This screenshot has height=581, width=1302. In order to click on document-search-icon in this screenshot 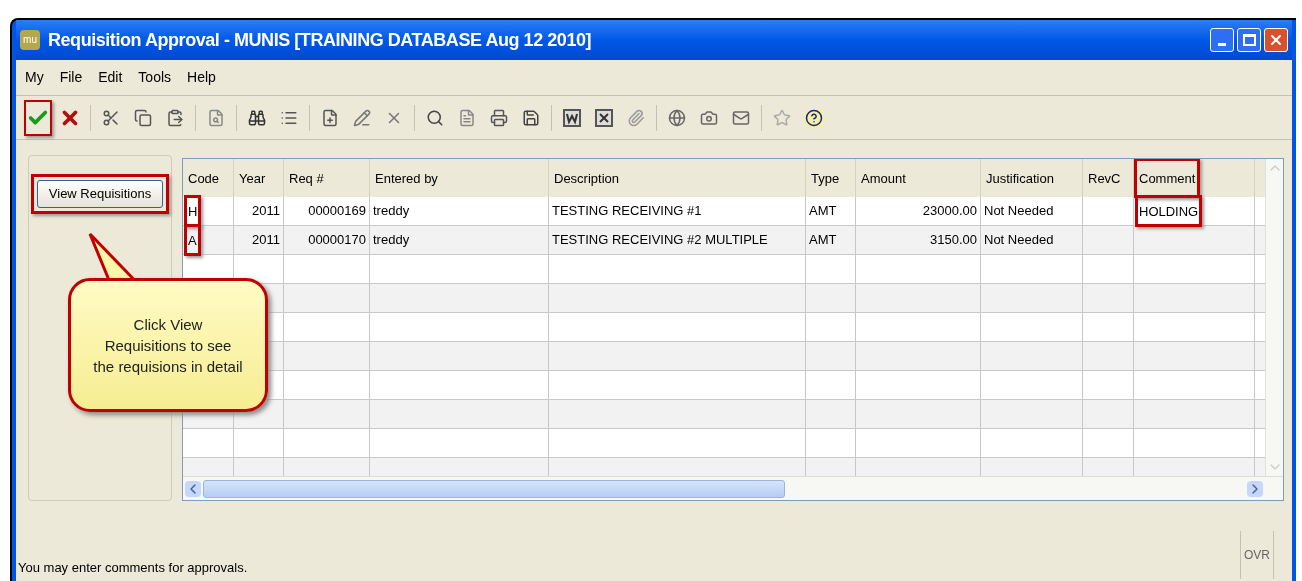, I will do `click(216, 117)`.